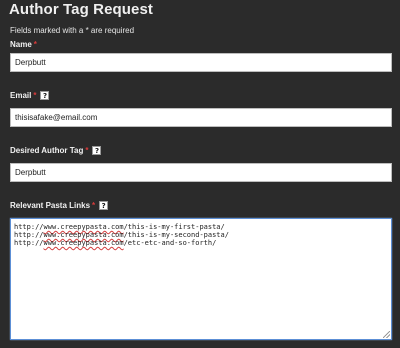 The image size is (400, 348). I want to click on pasta-links-label-row: Relevant Pasta Links * ?, so click(59, 205).